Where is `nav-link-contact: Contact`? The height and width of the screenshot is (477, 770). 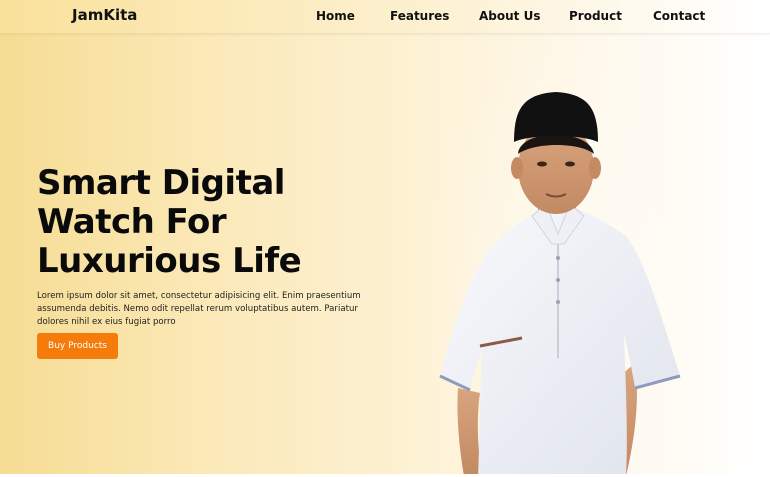
nav-link-contact: Contact is located at coordinates (679, 16).